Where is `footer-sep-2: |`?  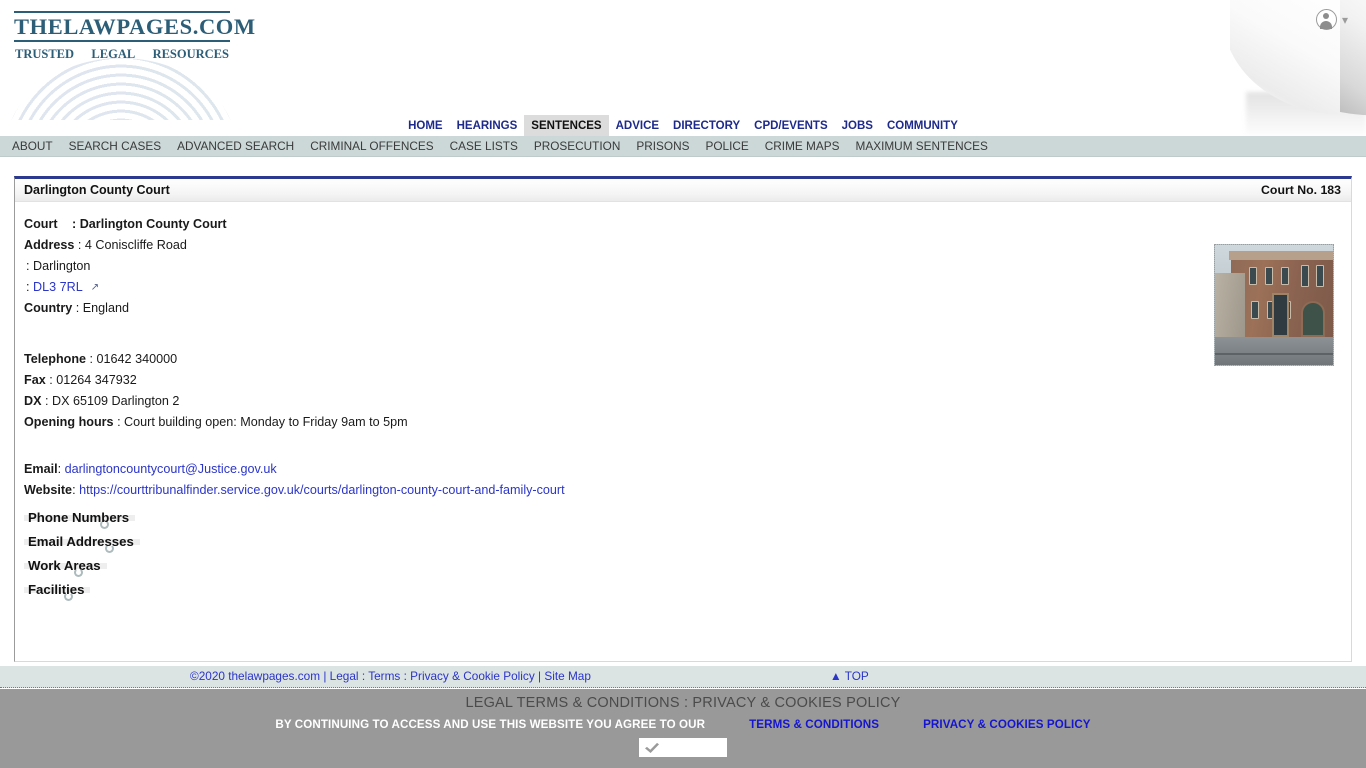
footer-sep-2: | is located at coordinates (540, 676).